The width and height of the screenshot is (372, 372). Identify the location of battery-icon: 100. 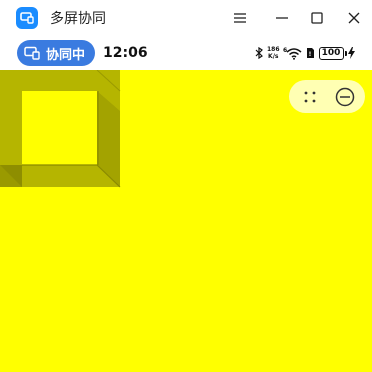
(332, 53).